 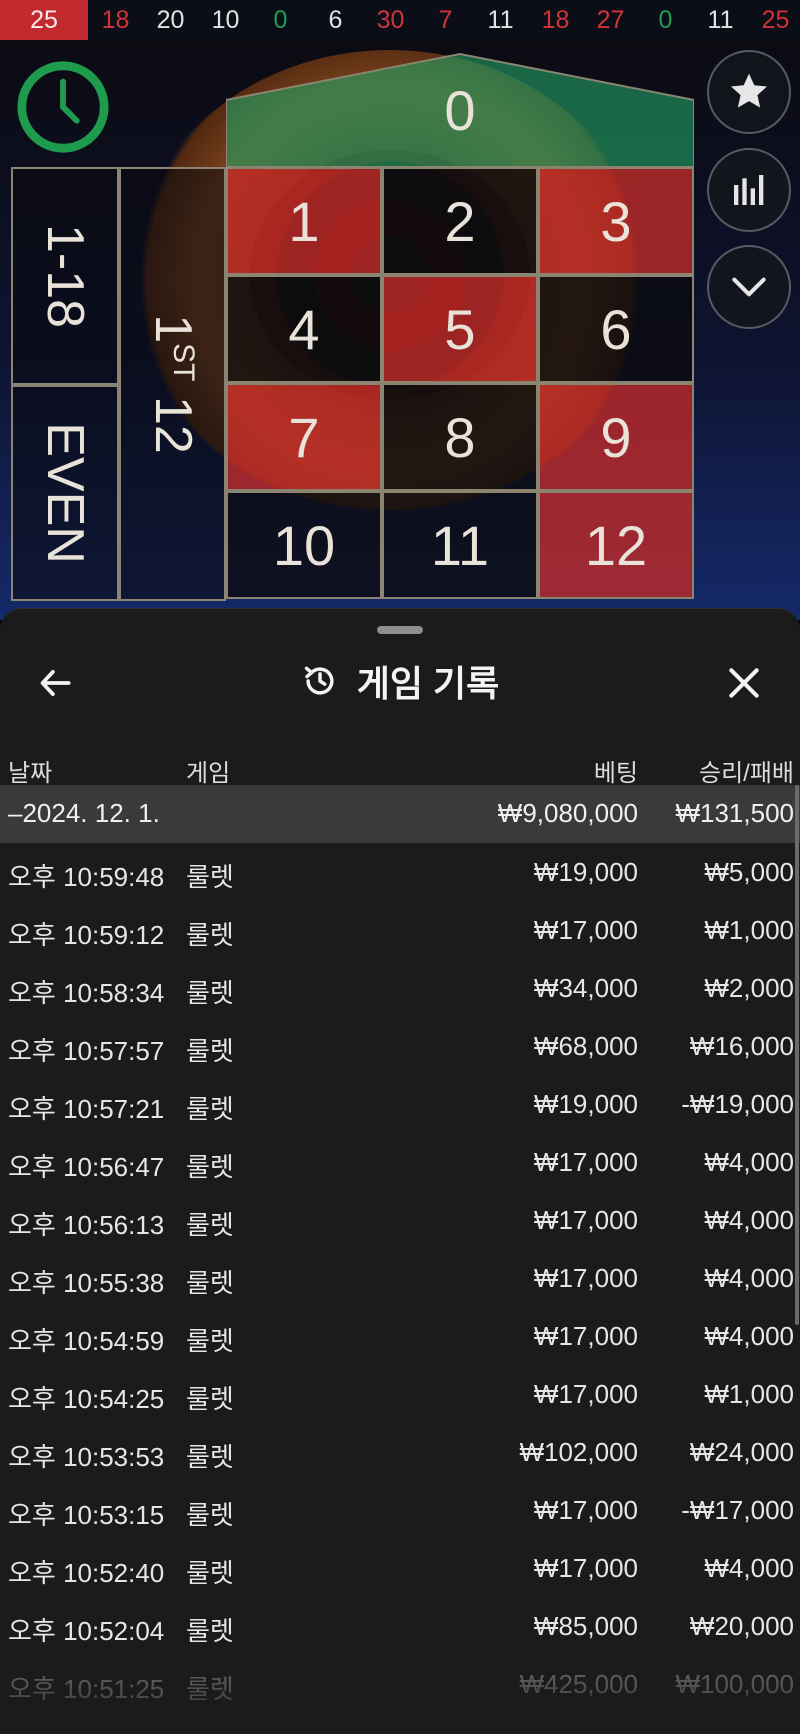 What do you see at coordinates (428, 683) in the screenshot?
I see `sheet-title: 게임 기록` at bounding box center [428, 683].